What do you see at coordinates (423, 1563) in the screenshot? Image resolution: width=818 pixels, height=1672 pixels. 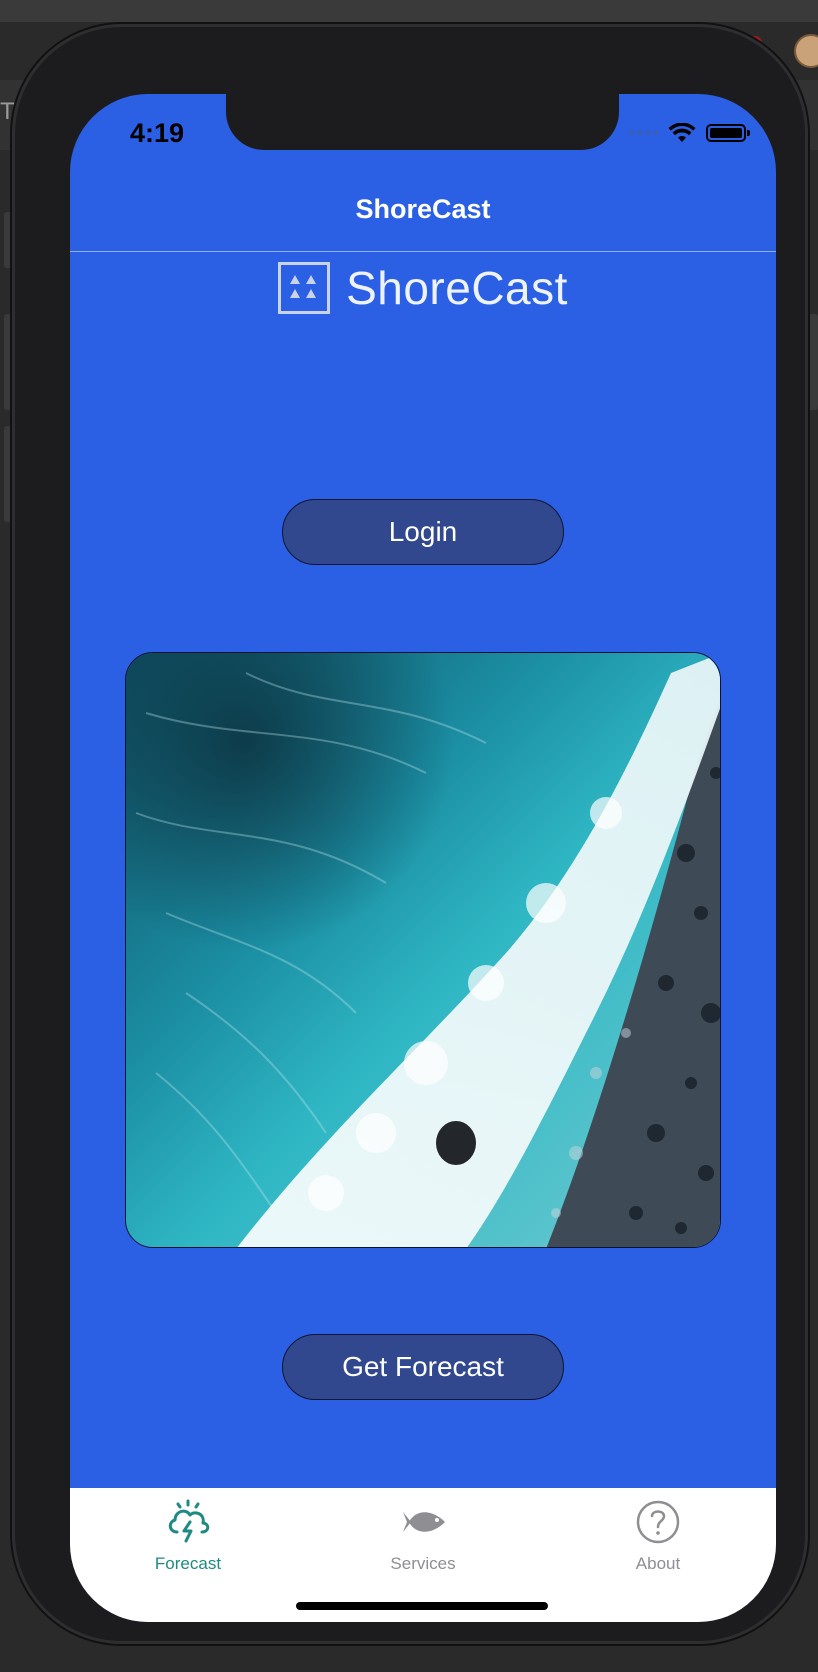 I see `tab-services-label: Services` at bounding box center [423, 1563].